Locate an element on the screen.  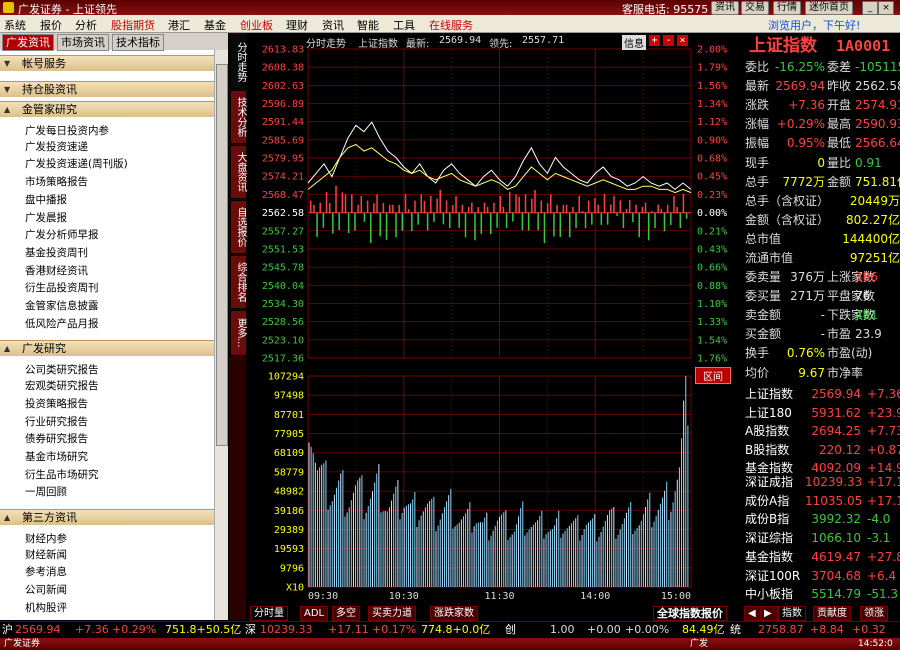
nav-item: 市场策略报告 is located at coordinates (56, 181).